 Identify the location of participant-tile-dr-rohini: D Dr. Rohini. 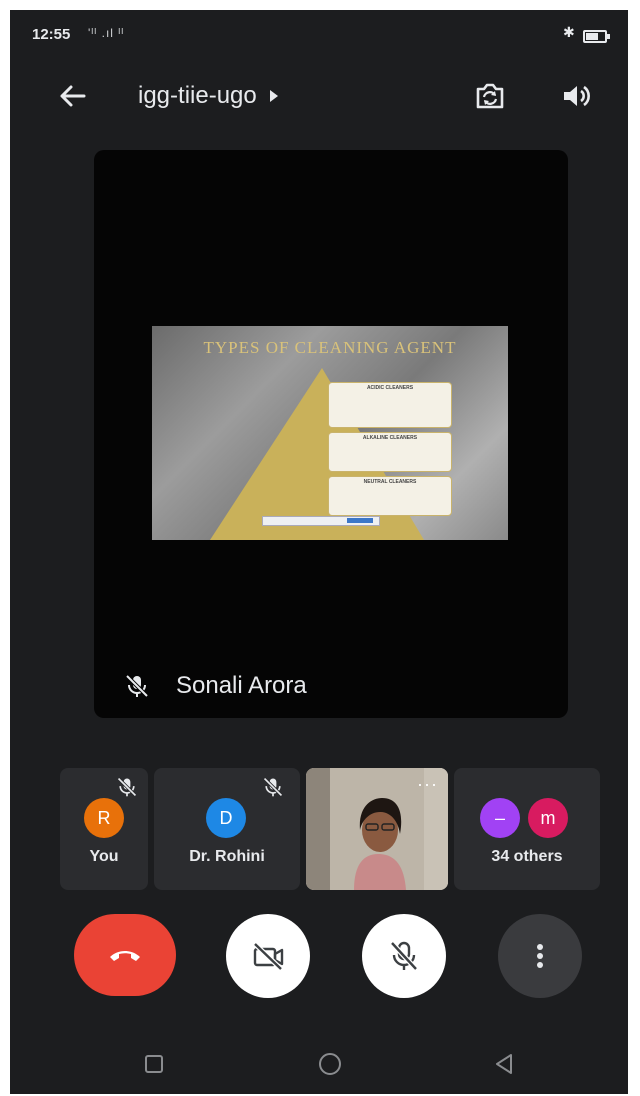
(227, 829).